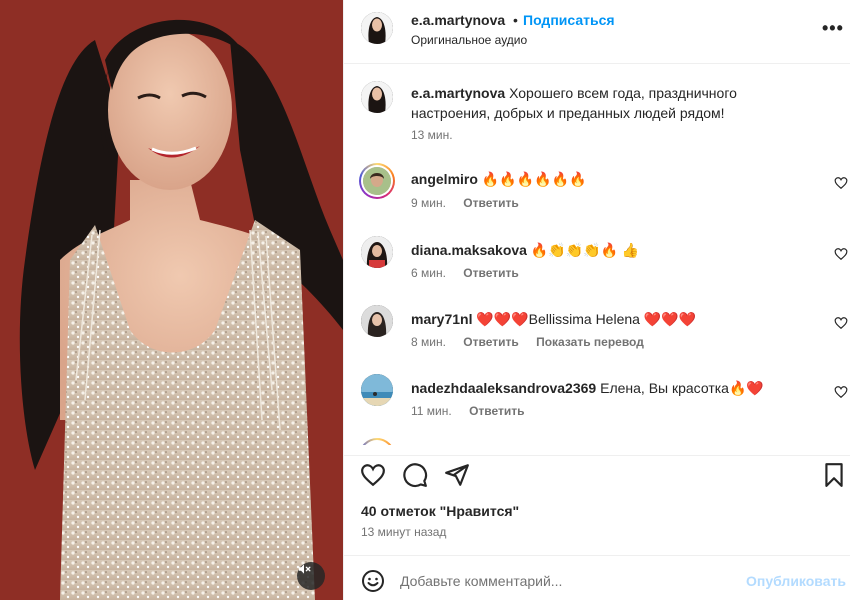 The width and height of the screenshot is (850, 600). What do you see at coordinates (503, 388) in the screenshot?
I see `comment-username: nadezhdaaleksandrova2369` at bounding box center [503, 388].